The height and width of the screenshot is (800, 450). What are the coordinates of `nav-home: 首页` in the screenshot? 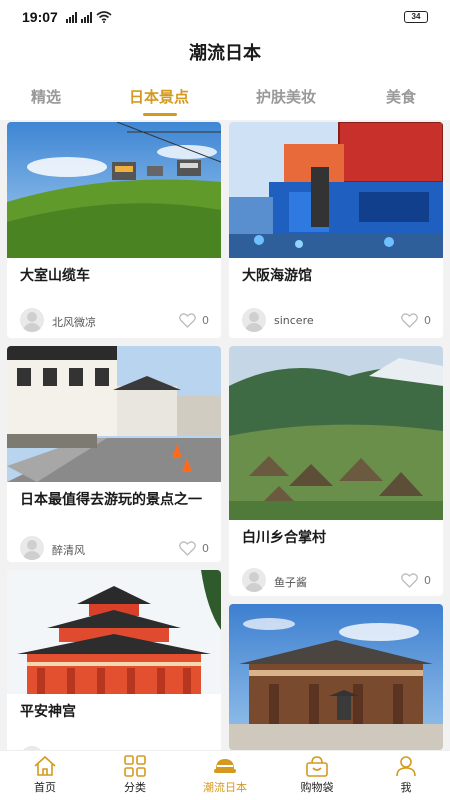 It's located at (45, 775).